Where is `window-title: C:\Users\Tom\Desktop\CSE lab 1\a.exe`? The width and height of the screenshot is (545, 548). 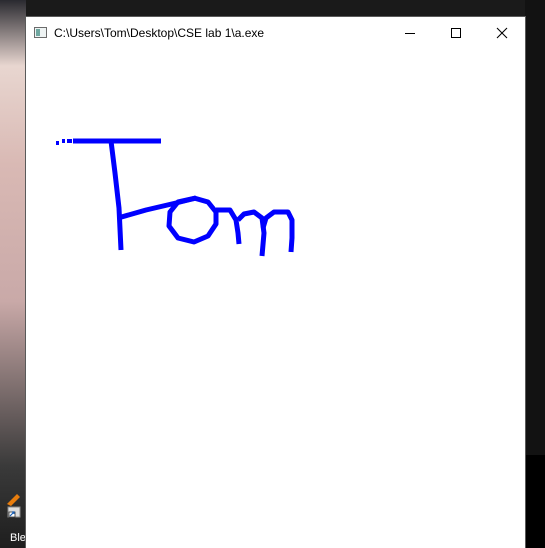 window-title: C:\Users\Tom\Desktop\CSE lab 1\a.exe is located at coordinates (159, 33).